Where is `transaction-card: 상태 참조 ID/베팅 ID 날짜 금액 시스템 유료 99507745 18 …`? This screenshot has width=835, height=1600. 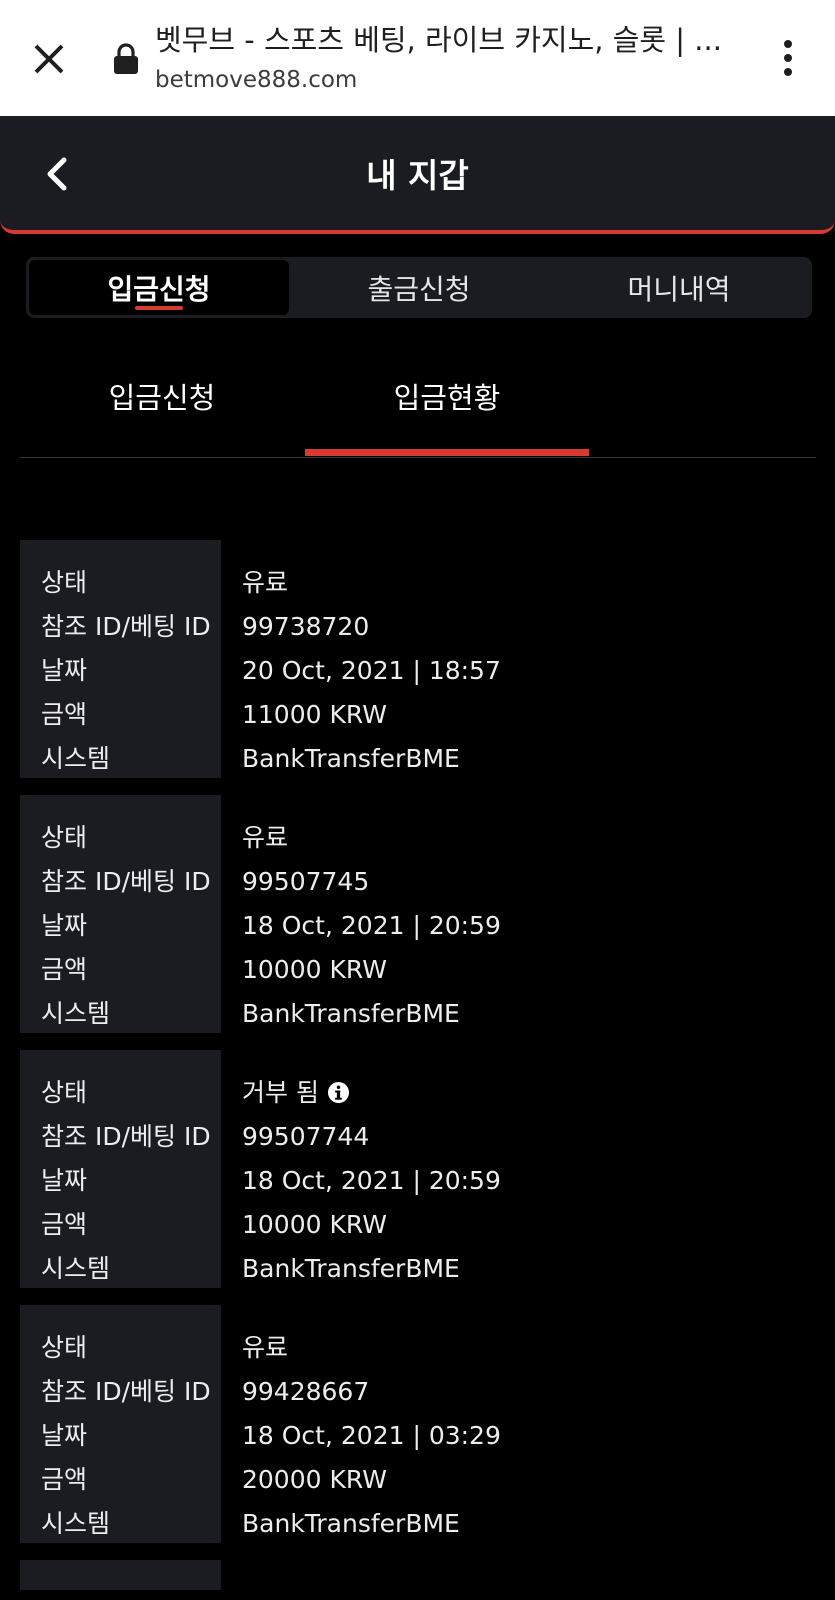
transaction-card: 상태 참조 ID/베팅 ID 날짜 금액 시스템 유료 99507745 18 … is located at coordinates (418, 914).